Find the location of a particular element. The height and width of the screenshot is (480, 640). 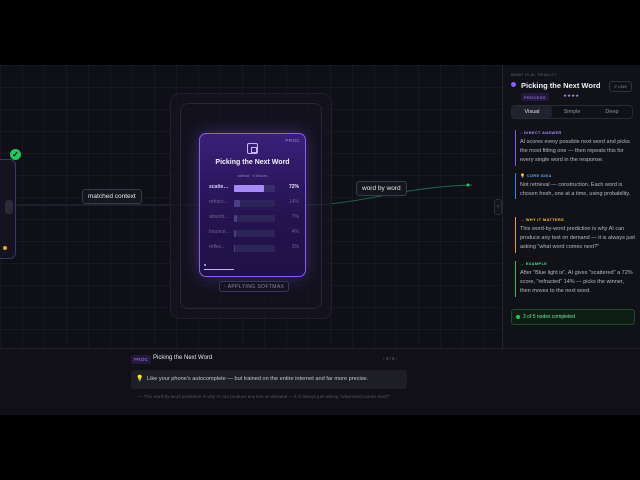

softmax-label: APPLYING SOFTMAX is located at coordinates (256, 286).